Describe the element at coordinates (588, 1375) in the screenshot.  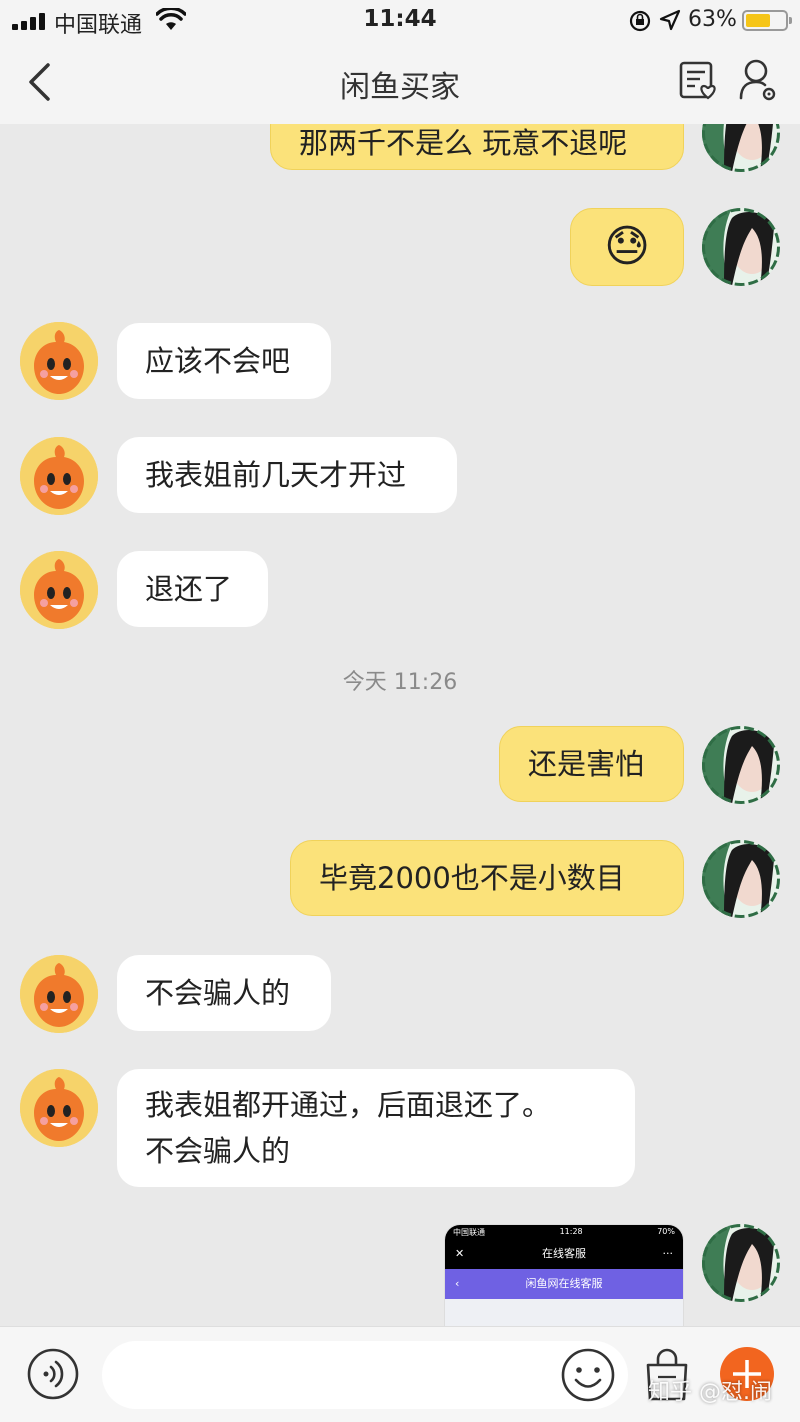
I see `emoji-icon` at that location.